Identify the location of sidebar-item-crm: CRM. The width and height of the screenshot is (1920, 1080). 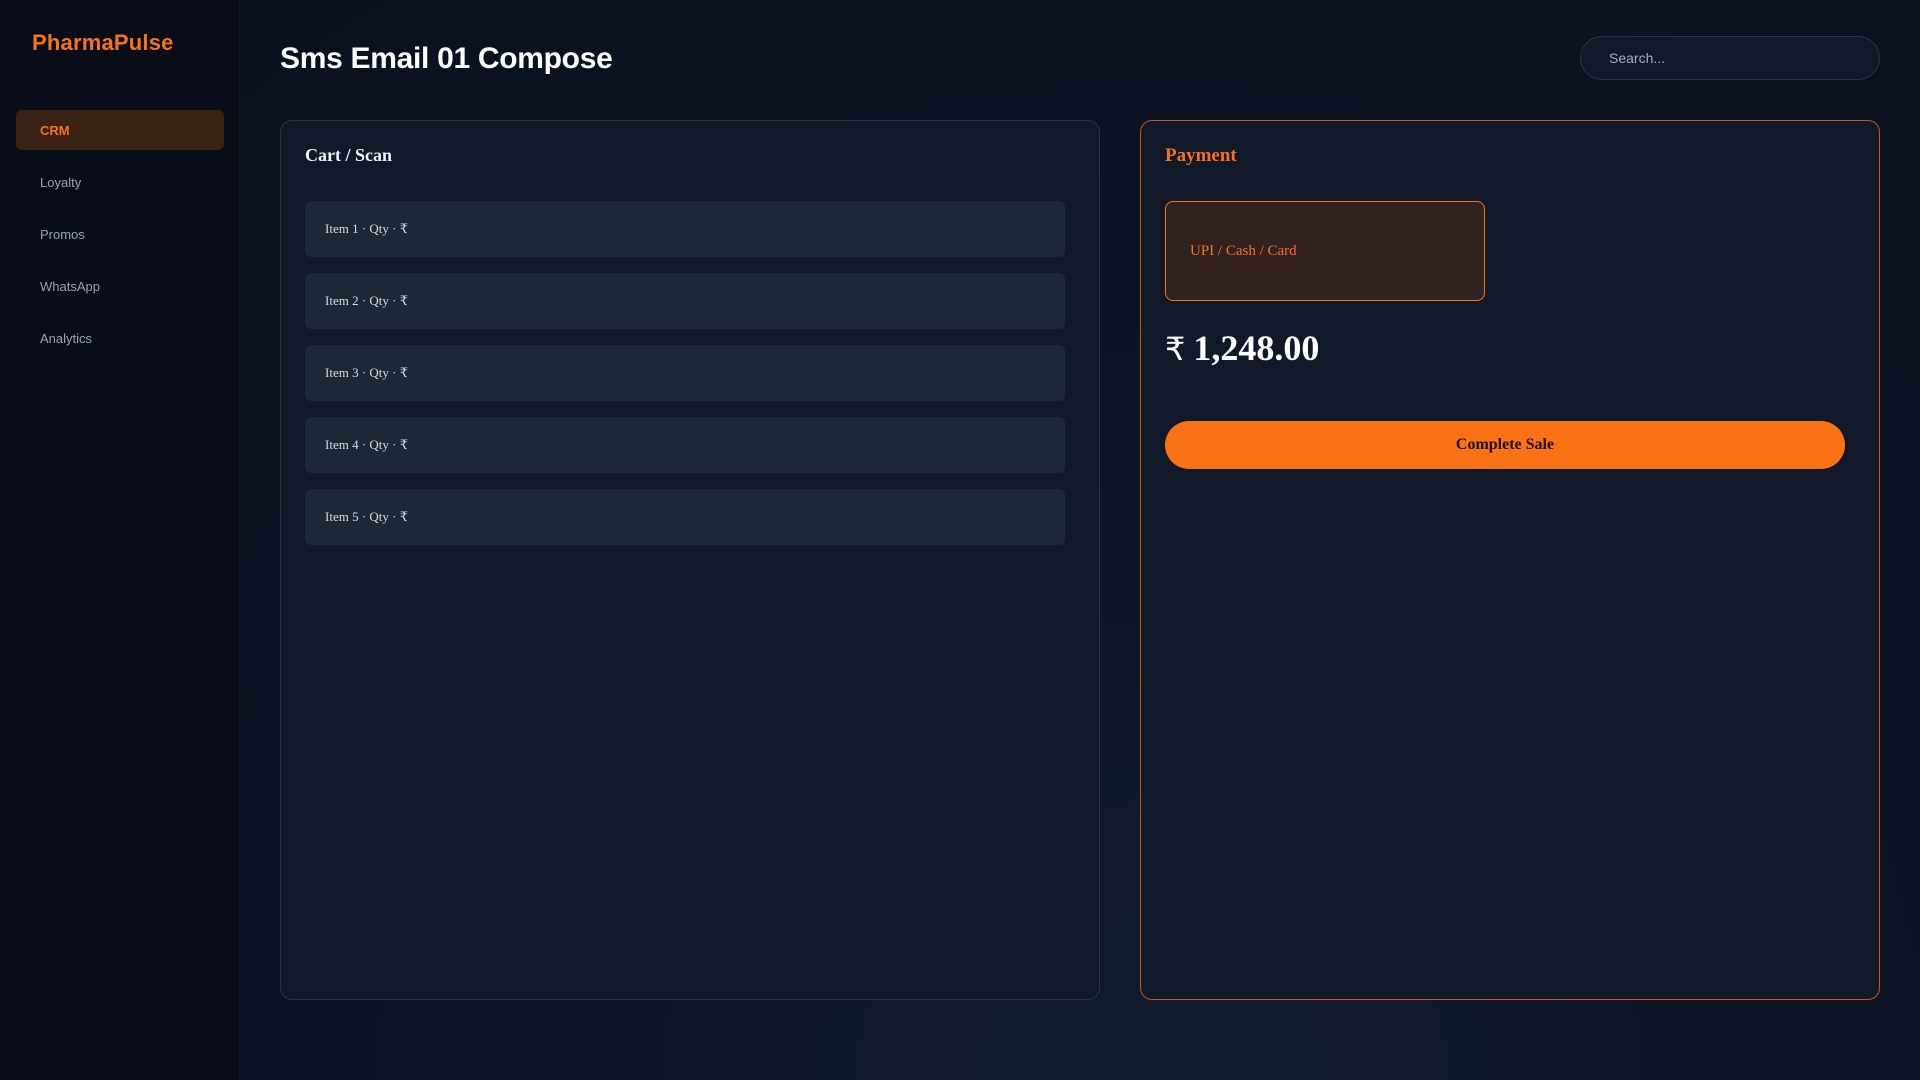
(120, 130).